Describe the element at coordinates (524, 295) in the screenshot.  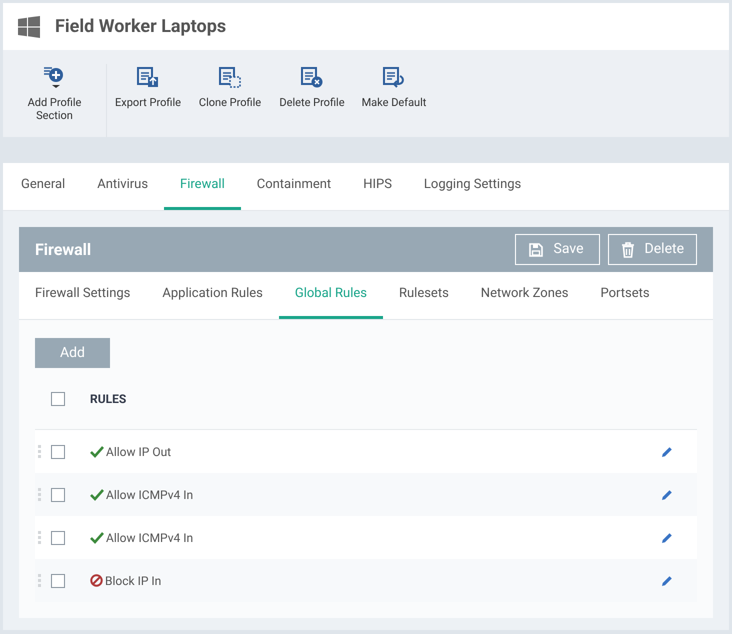
I see `subtab: Network Zones` at that location.